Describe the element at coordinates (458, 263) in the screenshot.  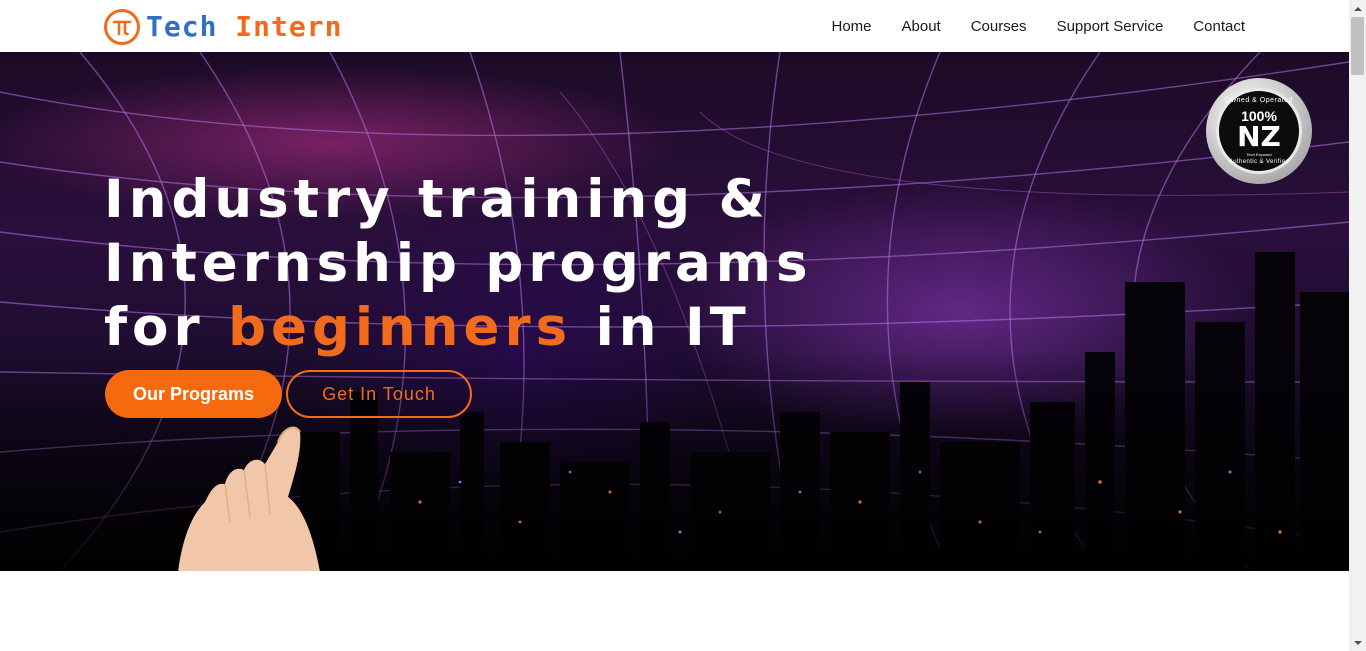
I see `hero-headline-line2: Internship programs` at that location.